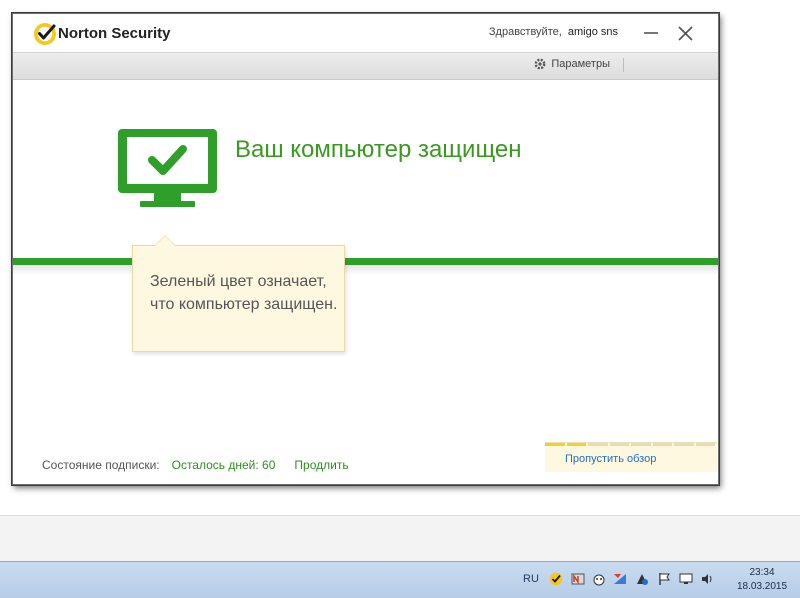 Image resolution: width=800 pixels, height=598 pixels. What do you see at coordinates (686, 579) in the screenshot?
I see `display-icon` at bounding box center [686, 579].